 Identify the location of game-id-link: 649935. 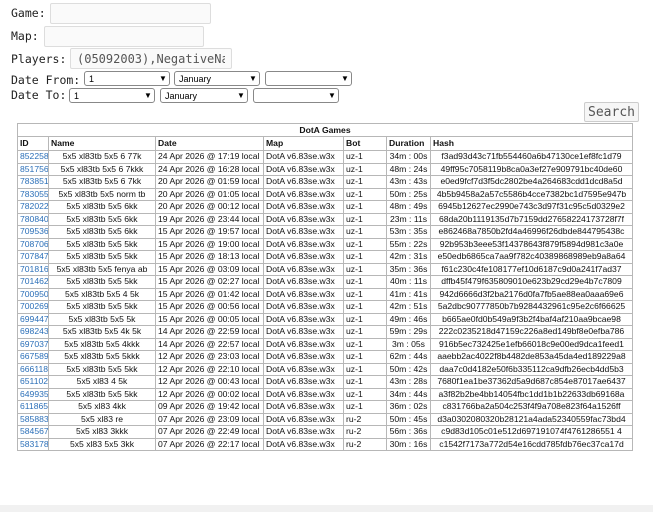
(34, 394).